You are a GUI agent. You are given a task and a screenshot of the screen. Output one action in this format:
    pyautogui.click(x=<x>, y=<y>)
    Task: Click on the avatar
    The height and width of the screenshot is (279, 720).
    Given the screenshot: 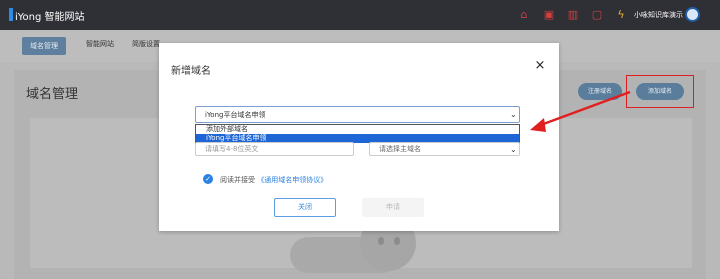 What is the action you would take?
    pyautogui.click(x=692, y=14)
    